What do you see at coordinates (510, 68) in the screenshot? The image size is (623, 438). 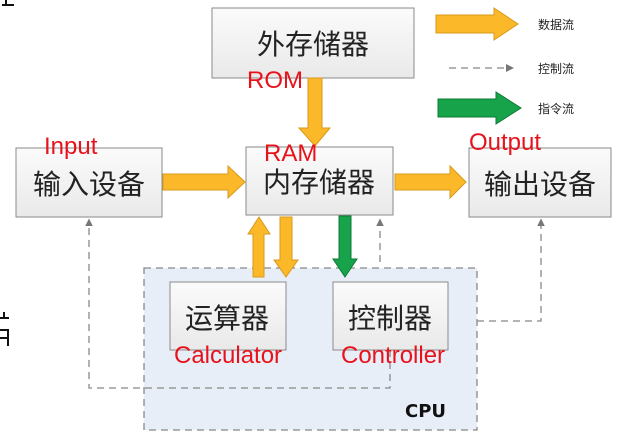 I see `legend-control-flow-arrowhead` at bounding box center [510, 68].